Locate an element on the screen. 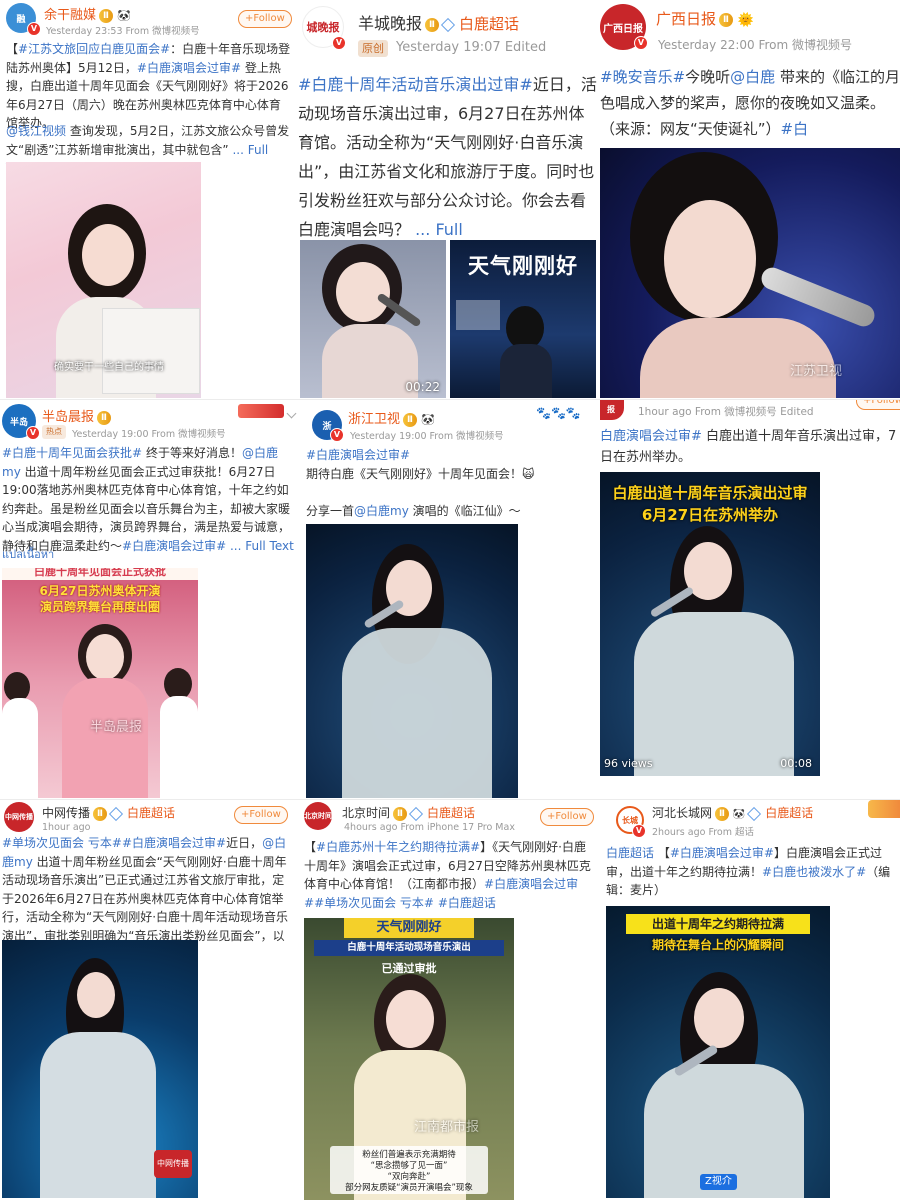  video-thumbnail: 中网传播 is located at coordinates (100, 1069).